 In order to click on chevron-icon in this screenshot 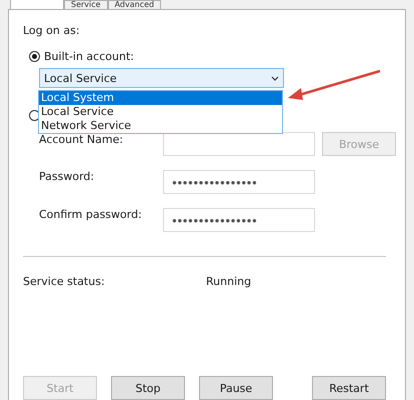, I will do `click(275, 78)`.